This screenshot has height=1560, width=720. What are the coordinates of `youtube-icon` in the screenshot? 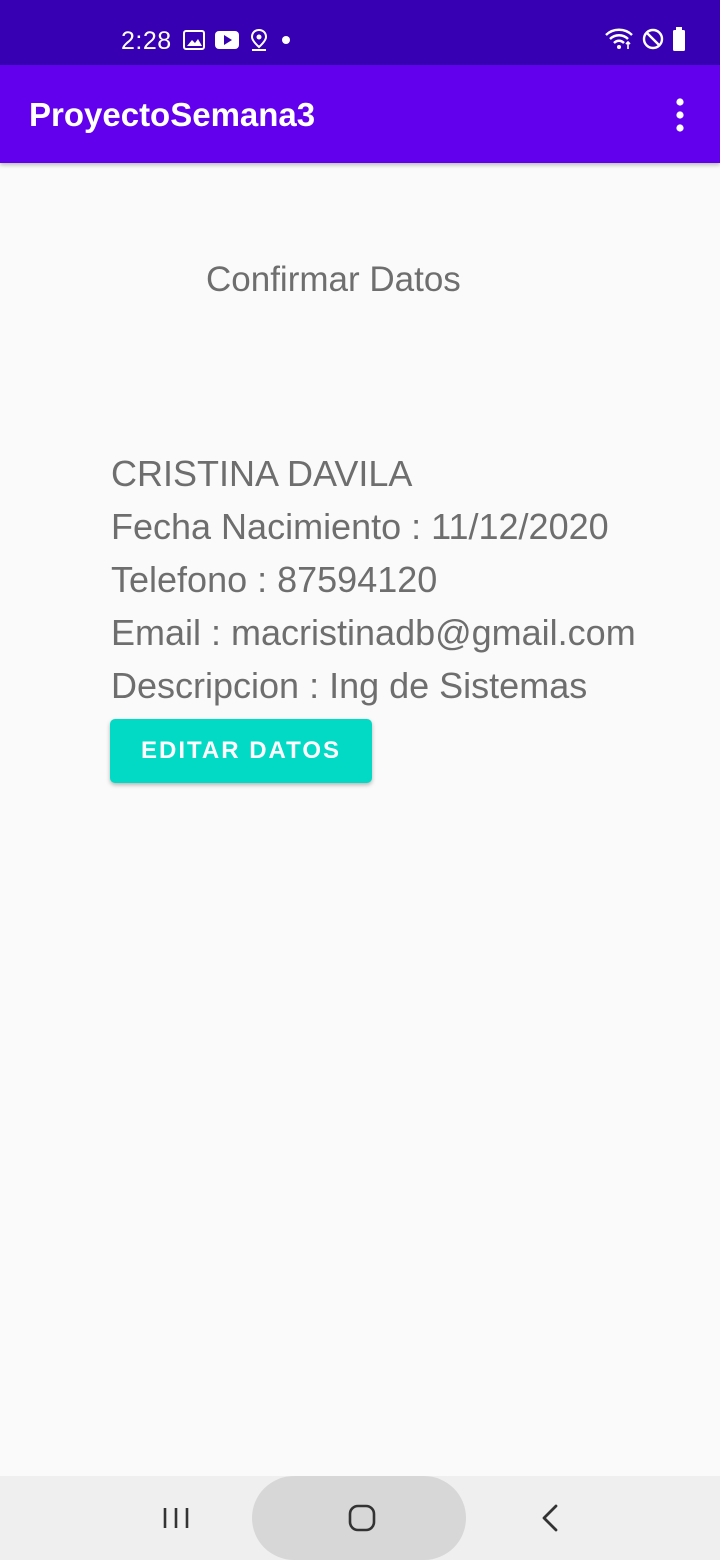 It's located at (227, 40).